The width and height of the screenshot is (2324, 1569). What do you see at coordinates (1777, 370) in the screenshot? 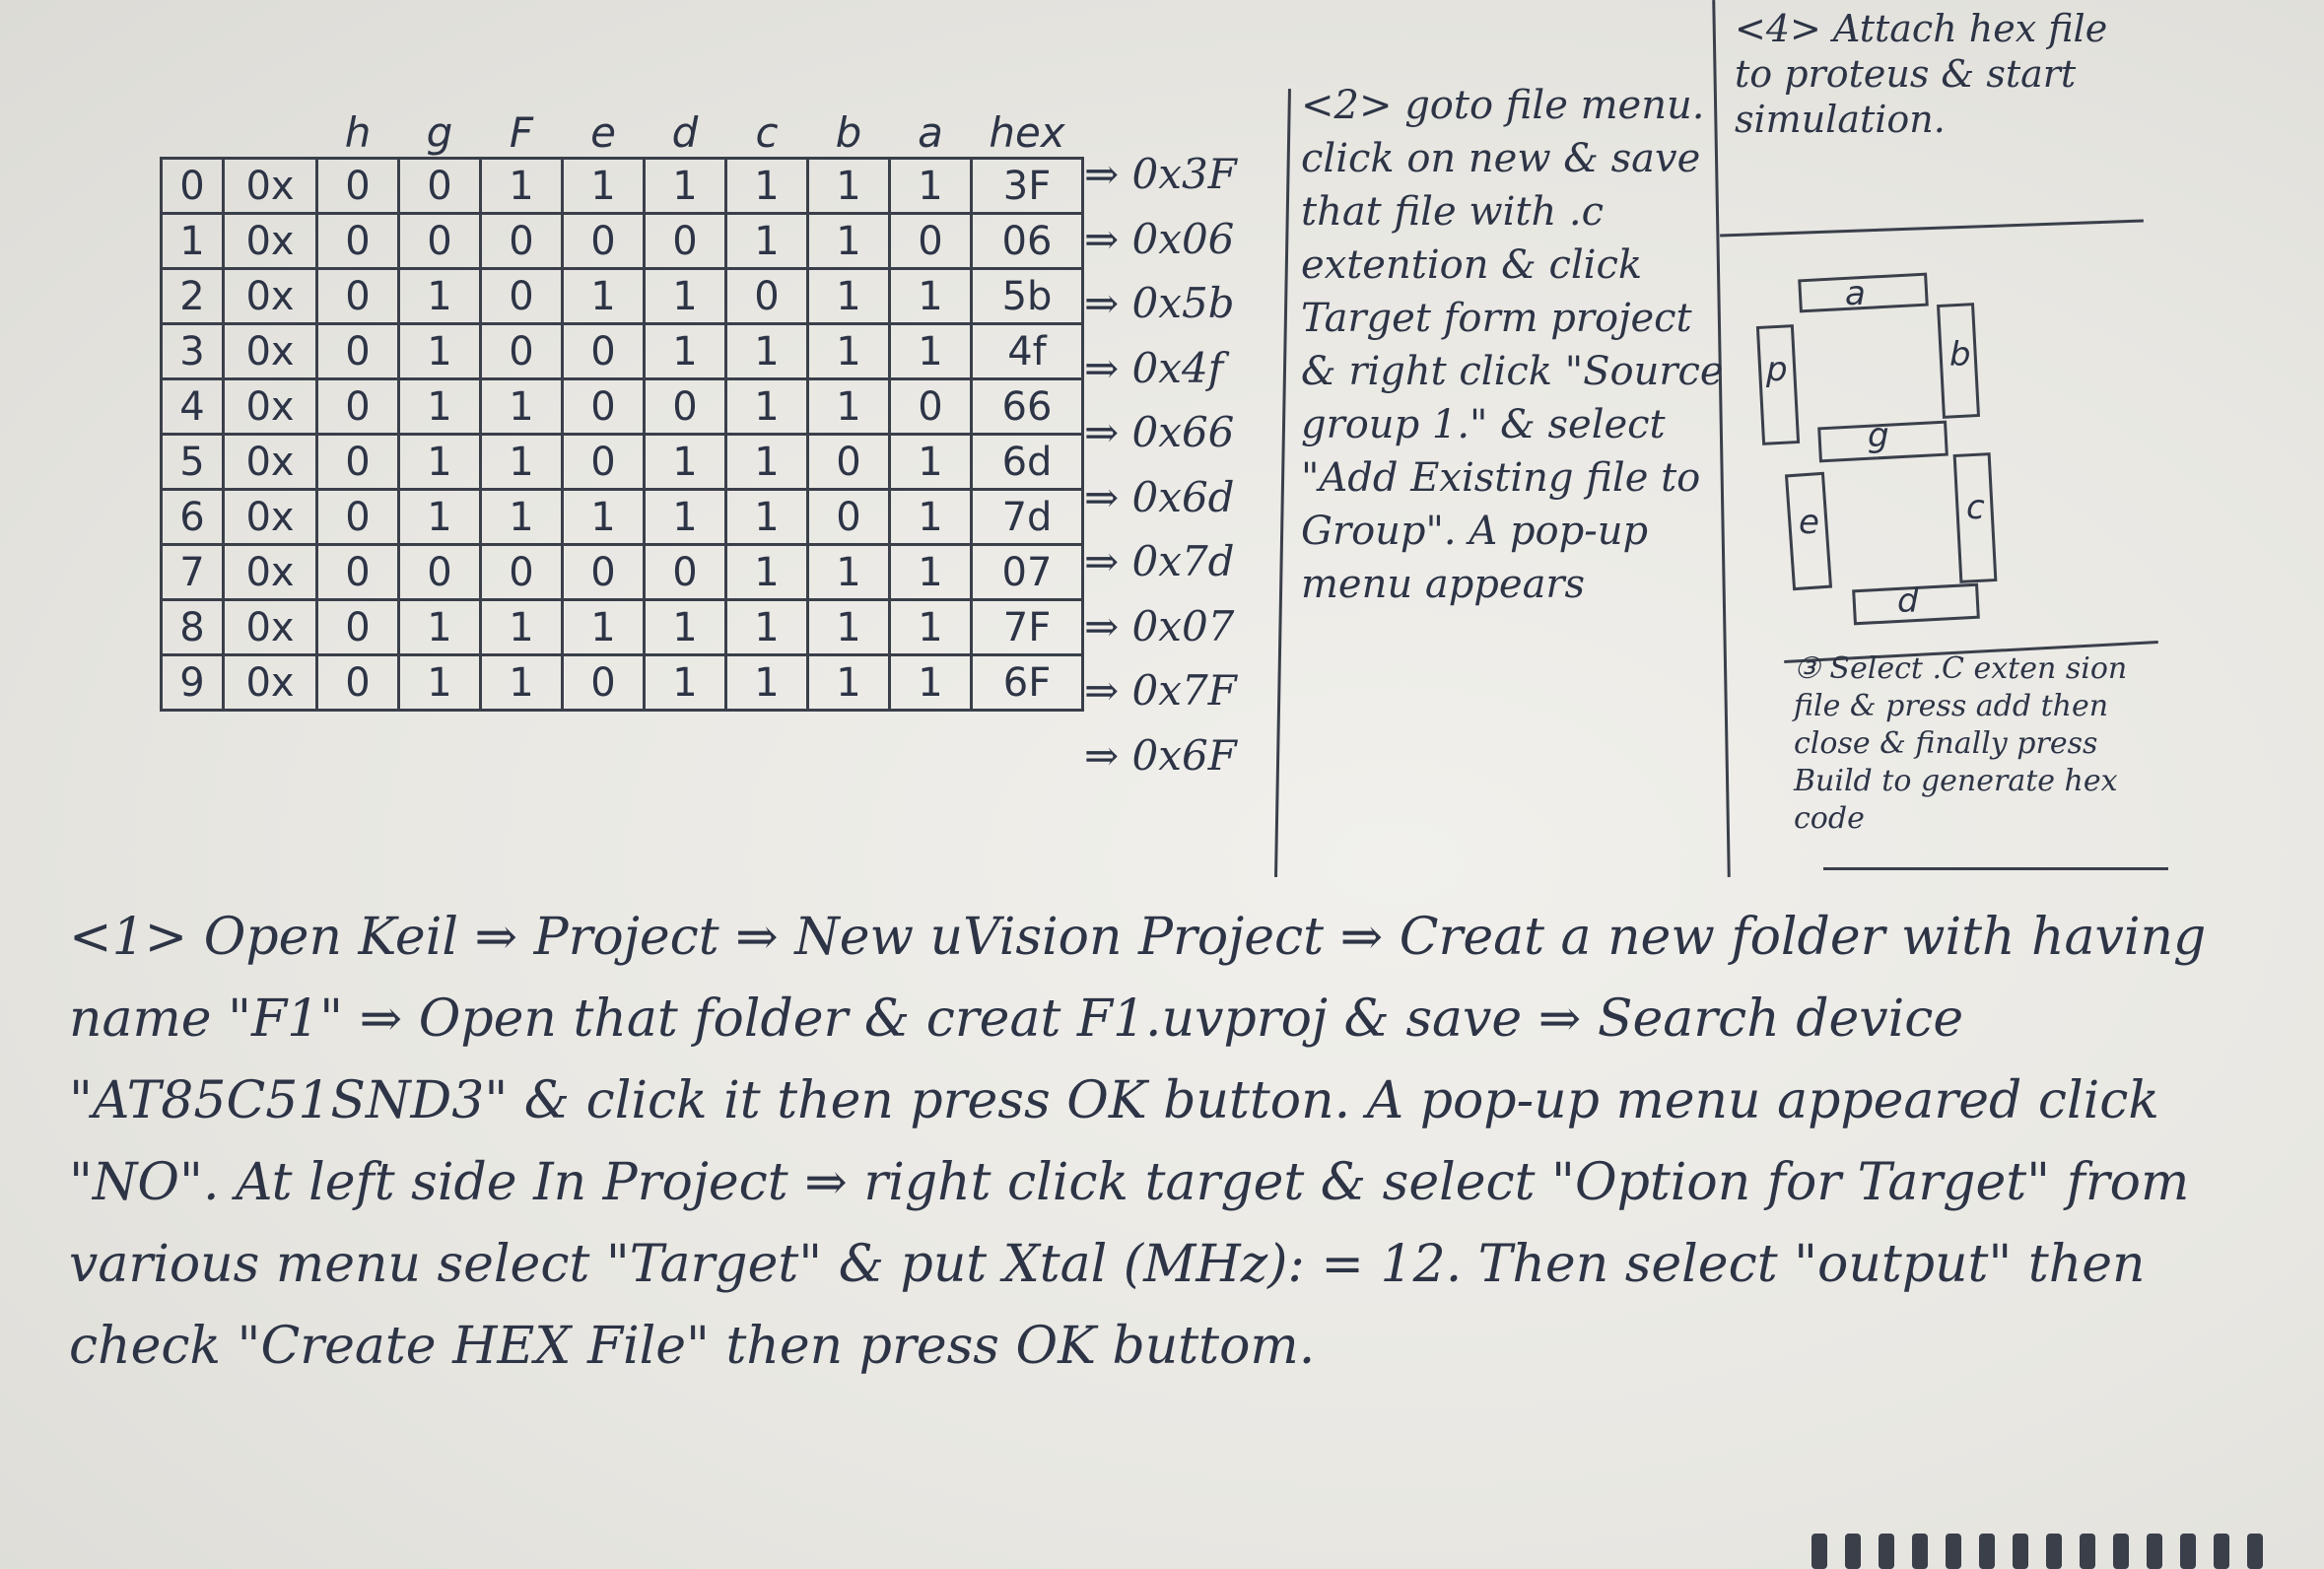
I see `segment-f-label: p` at bounding box center [1777, 370].